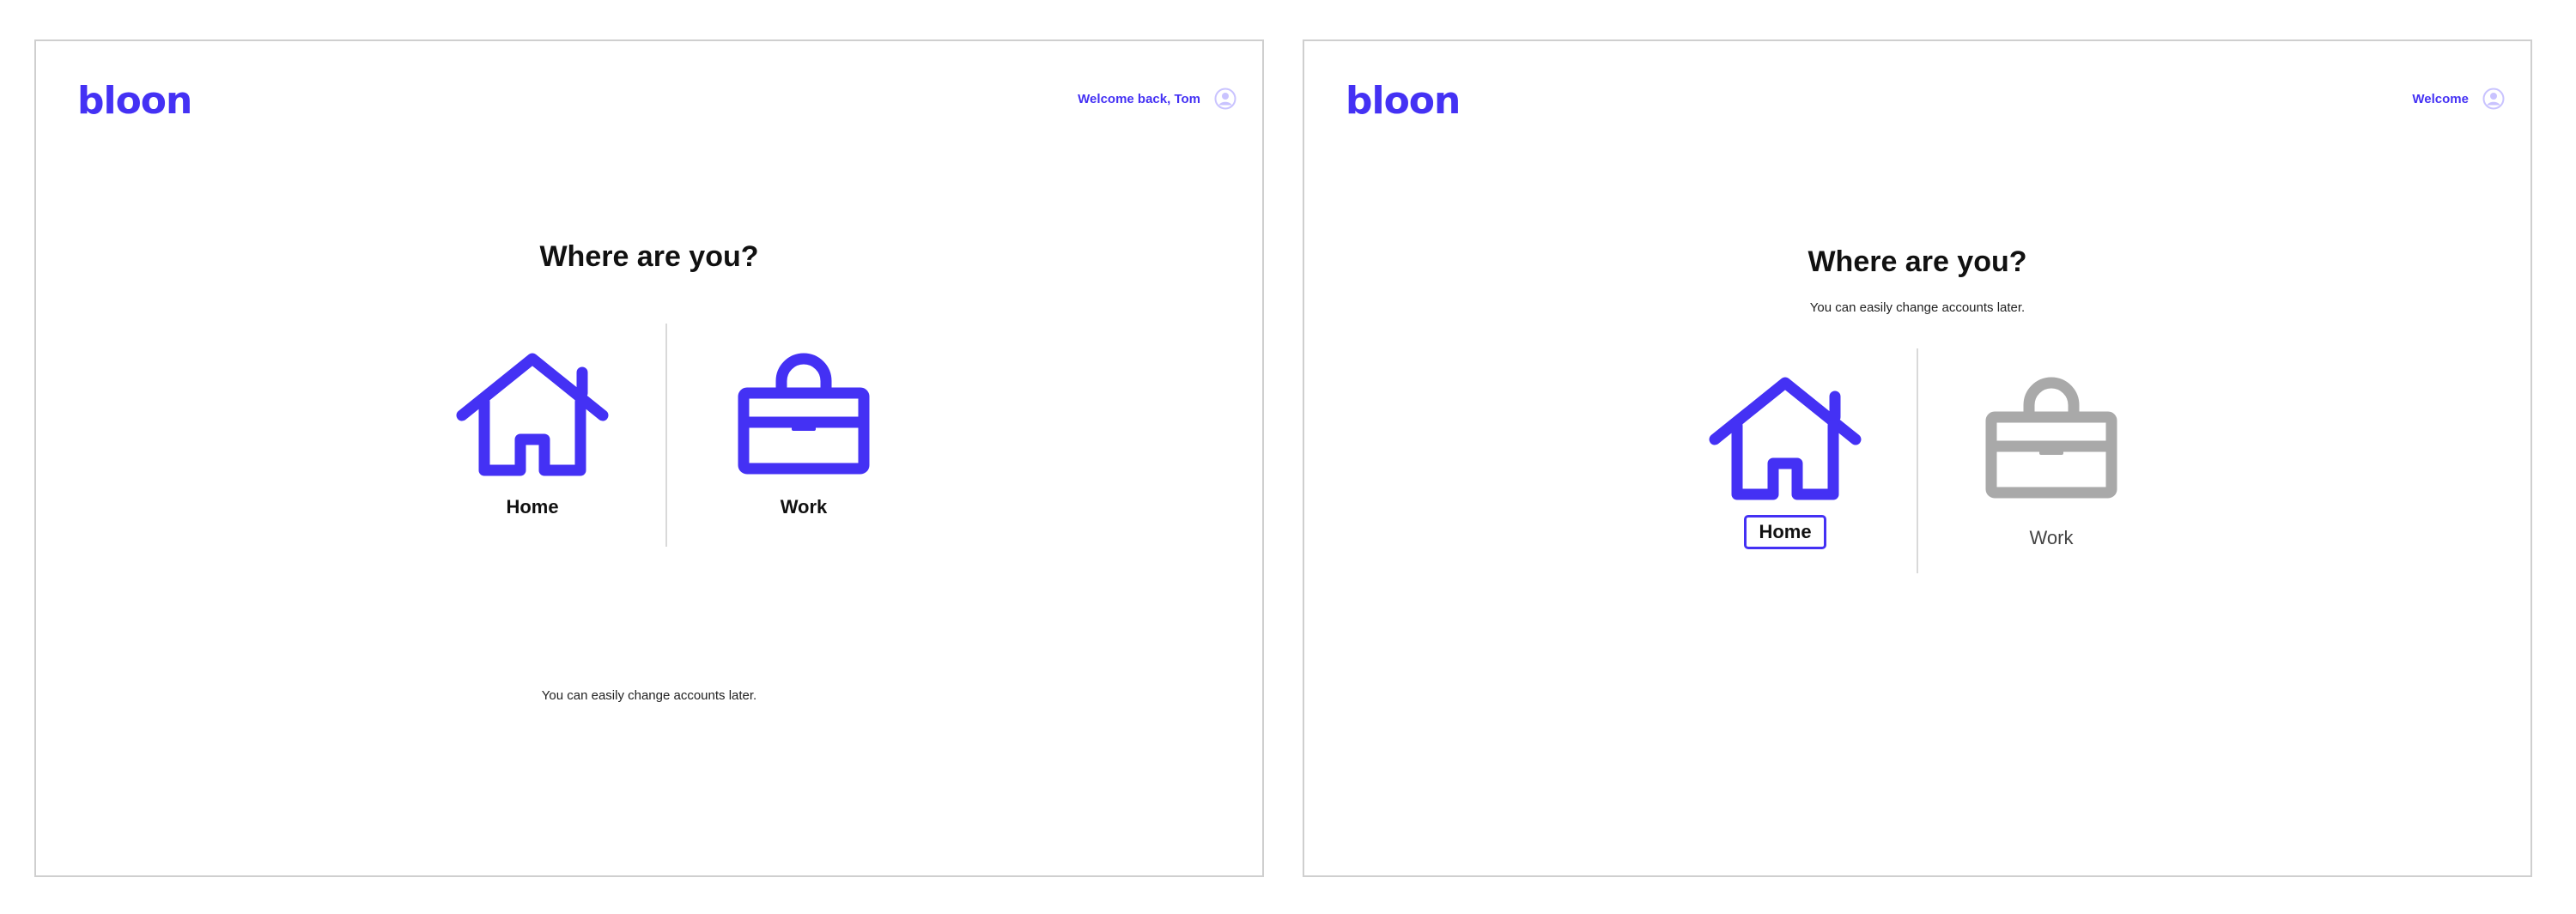 The height and width of the screenshot is (914, 2576). What do you see at coordinates (1139, 98) in the screenshot?
I see `welcome-text: Welcome back, Tom` at bounding box center [1139, 98].